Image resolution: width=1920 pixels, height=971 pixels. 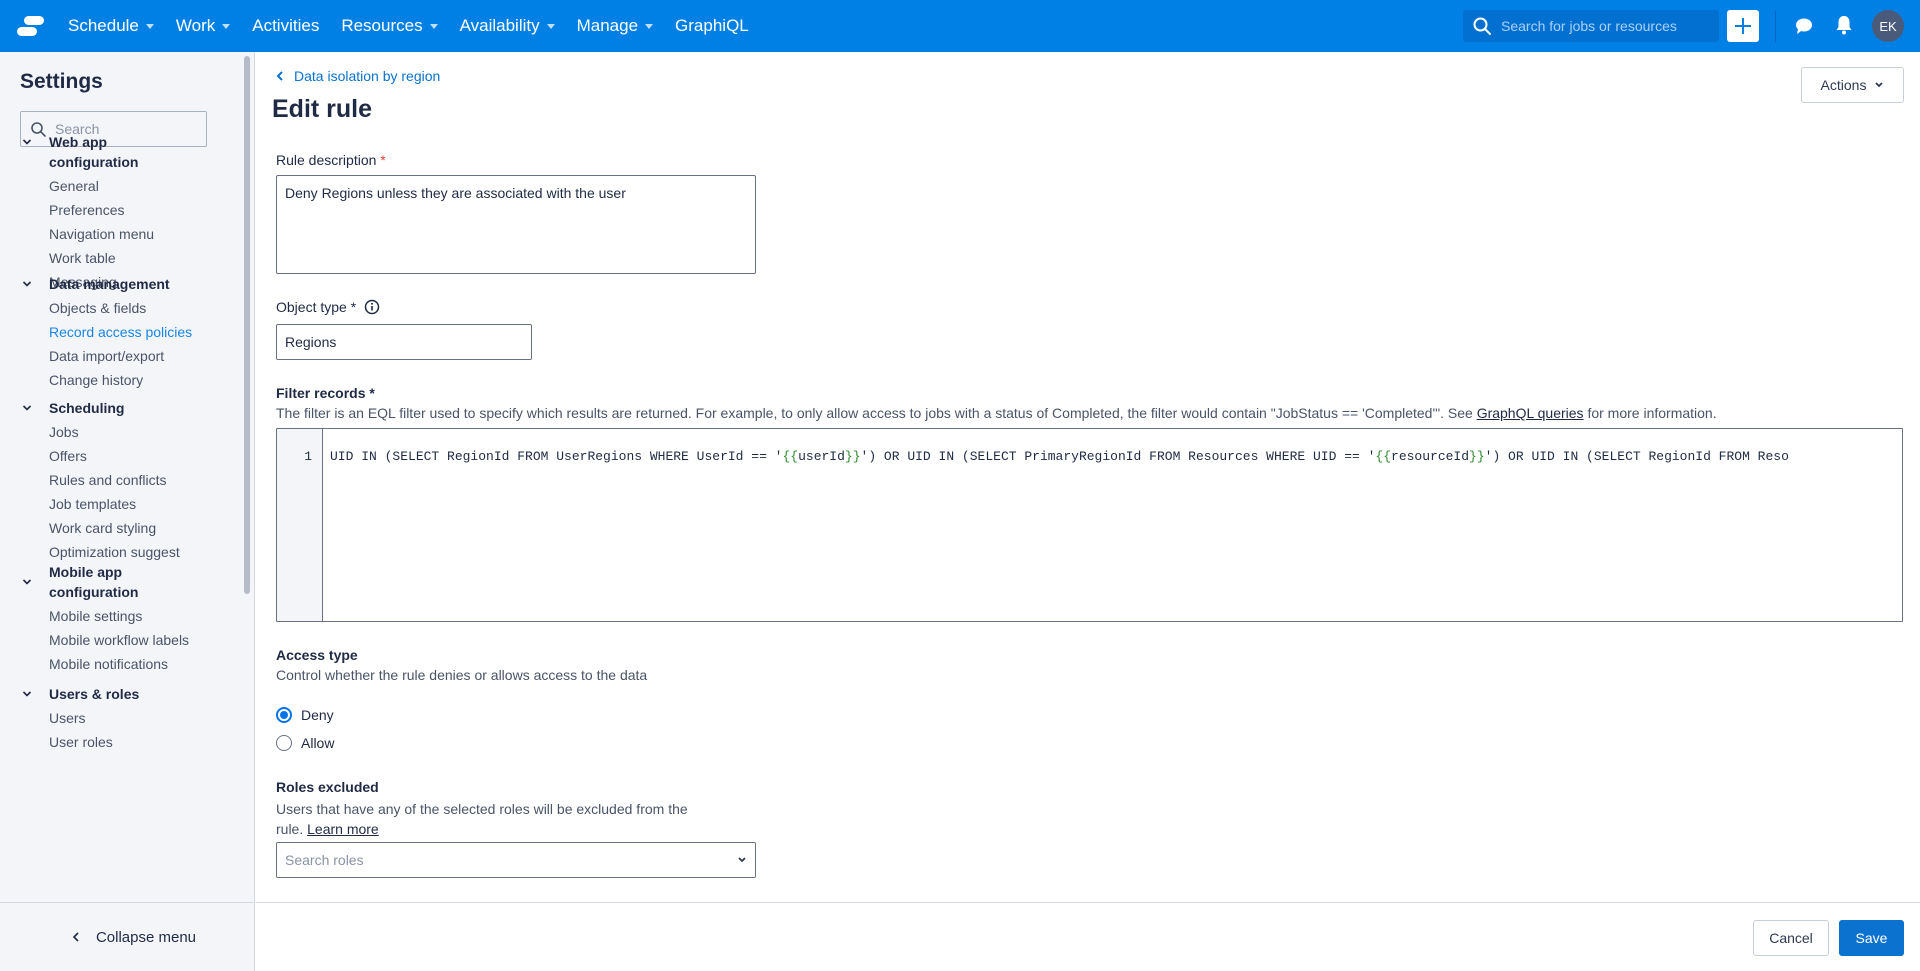 What do you see at coordinates (149, 308) in the screenshot?
I see `sidebar-item-objects-fields: Objects & fields` at bounding box center [149, 308].